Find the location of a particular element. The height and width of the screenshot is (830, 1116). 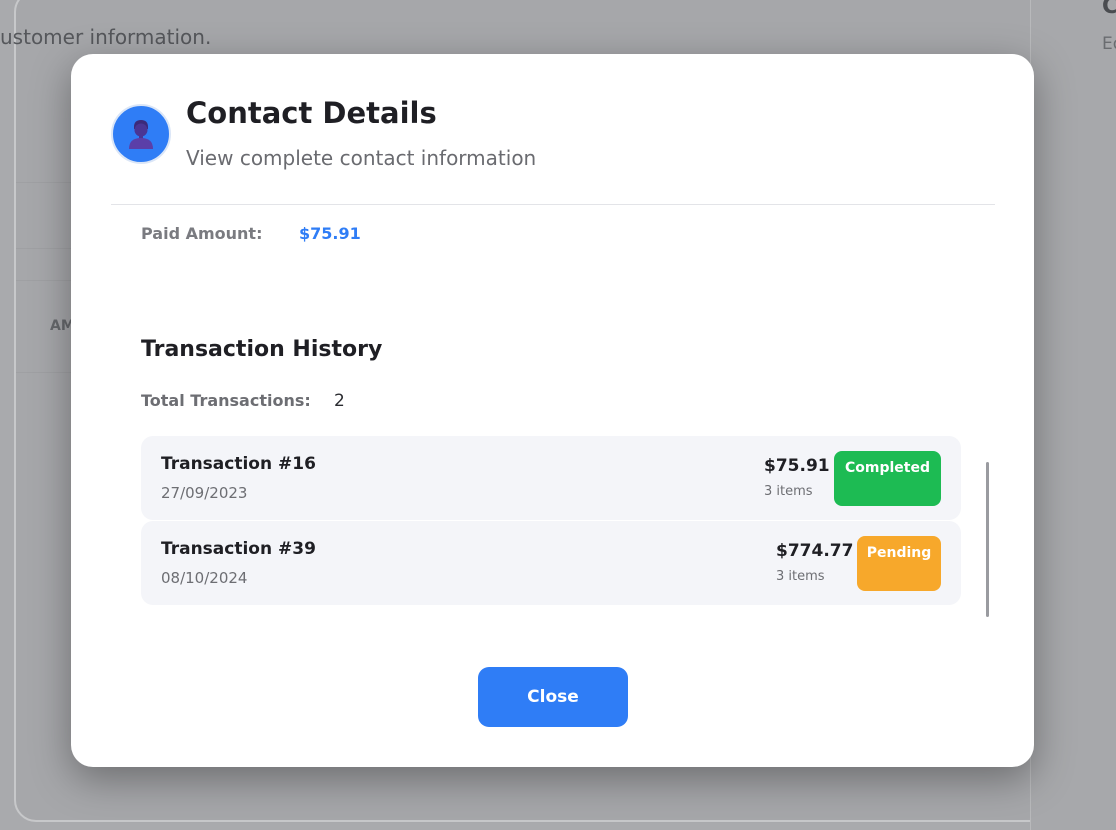

paid-amount-label: Paid Amount: is located at coordinates (202, 233).